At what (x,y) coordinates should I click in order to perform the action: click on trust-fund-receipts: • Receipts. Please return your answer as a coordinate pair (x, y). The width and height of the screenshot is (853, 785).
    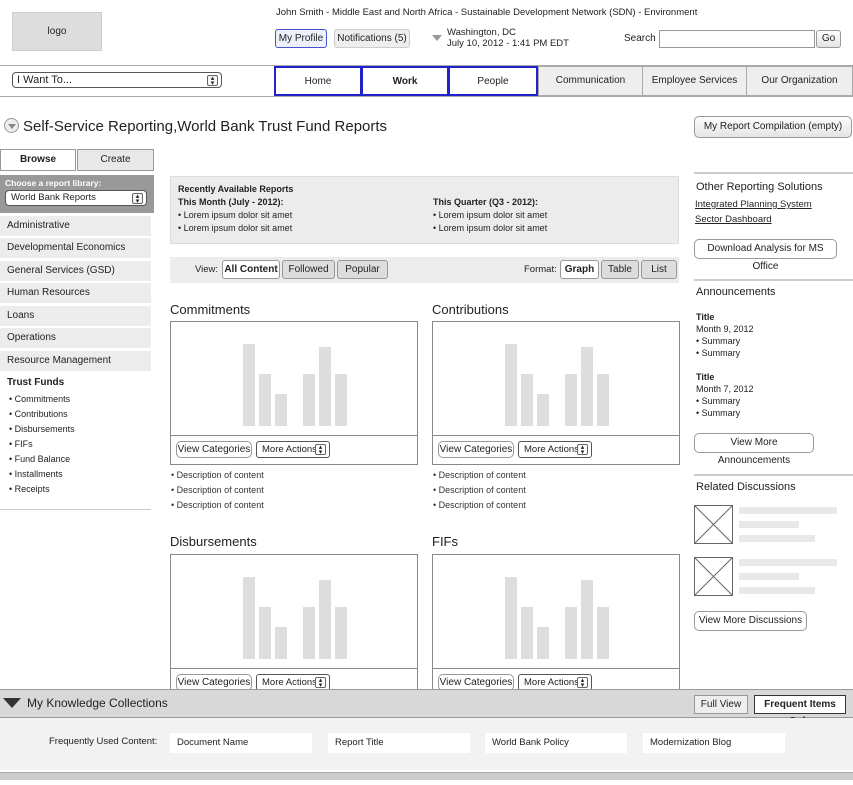
    Looking at the image, I should click on (29, 489).